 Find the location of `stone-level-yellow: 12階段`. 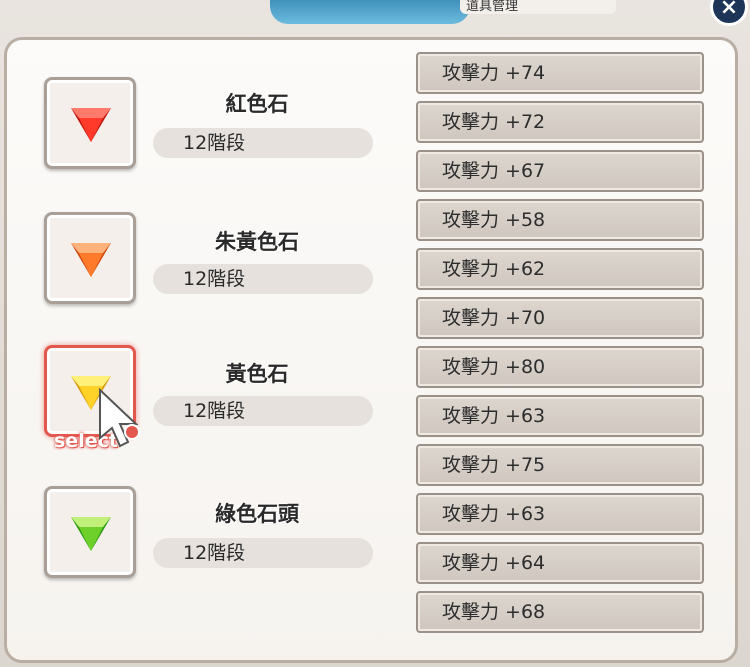

stone-level-yellow: 12階段 is located at coordinates (263, 411).